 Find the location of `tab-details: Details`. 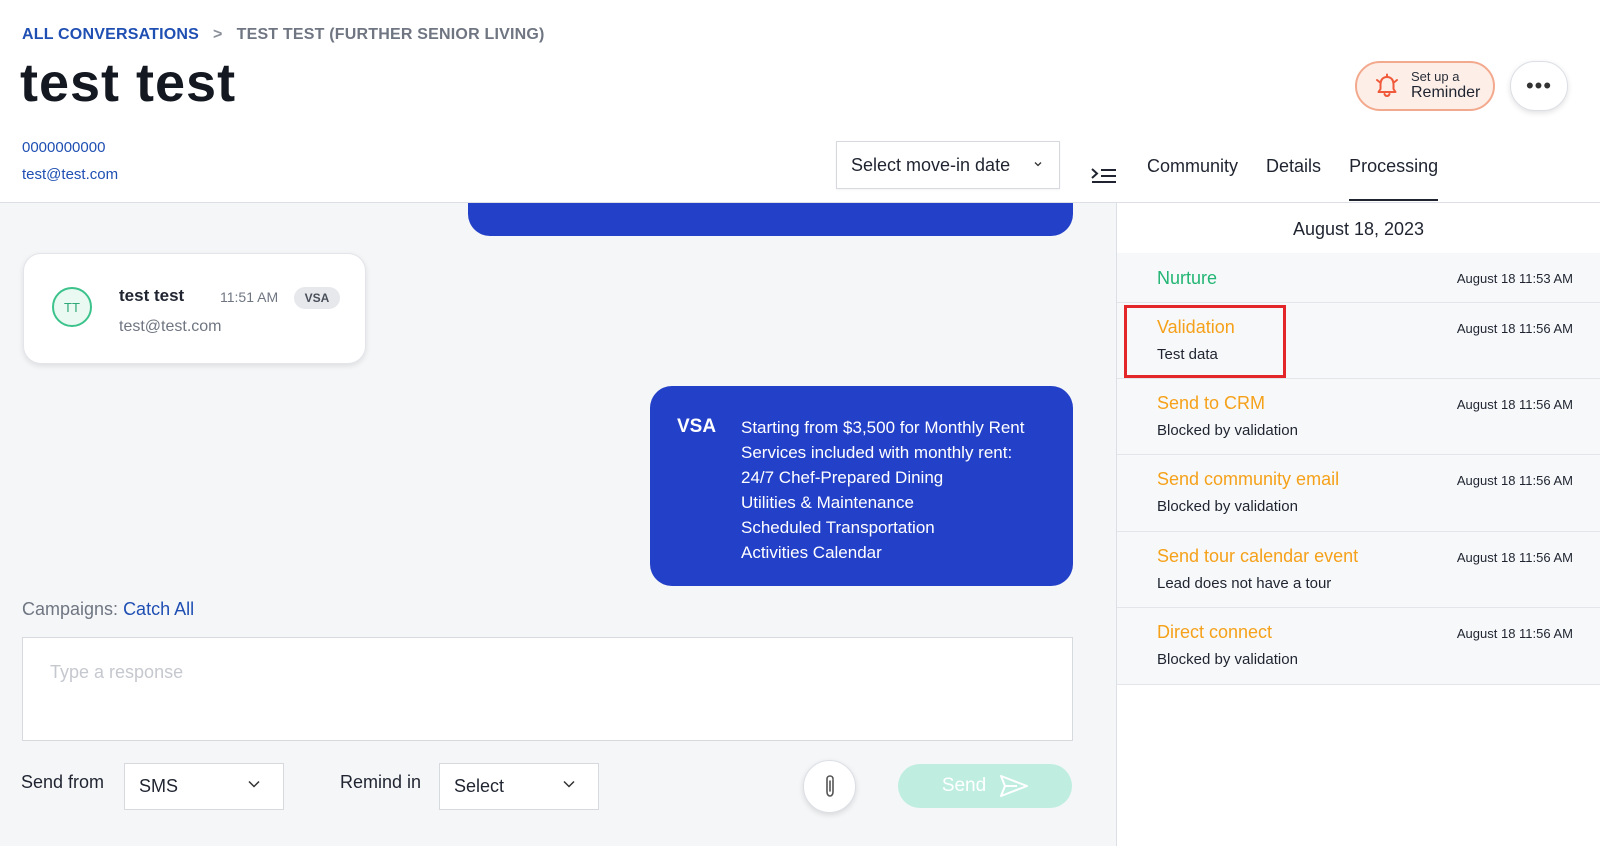

tab-details: Details is located at coordinates (1293, 178).